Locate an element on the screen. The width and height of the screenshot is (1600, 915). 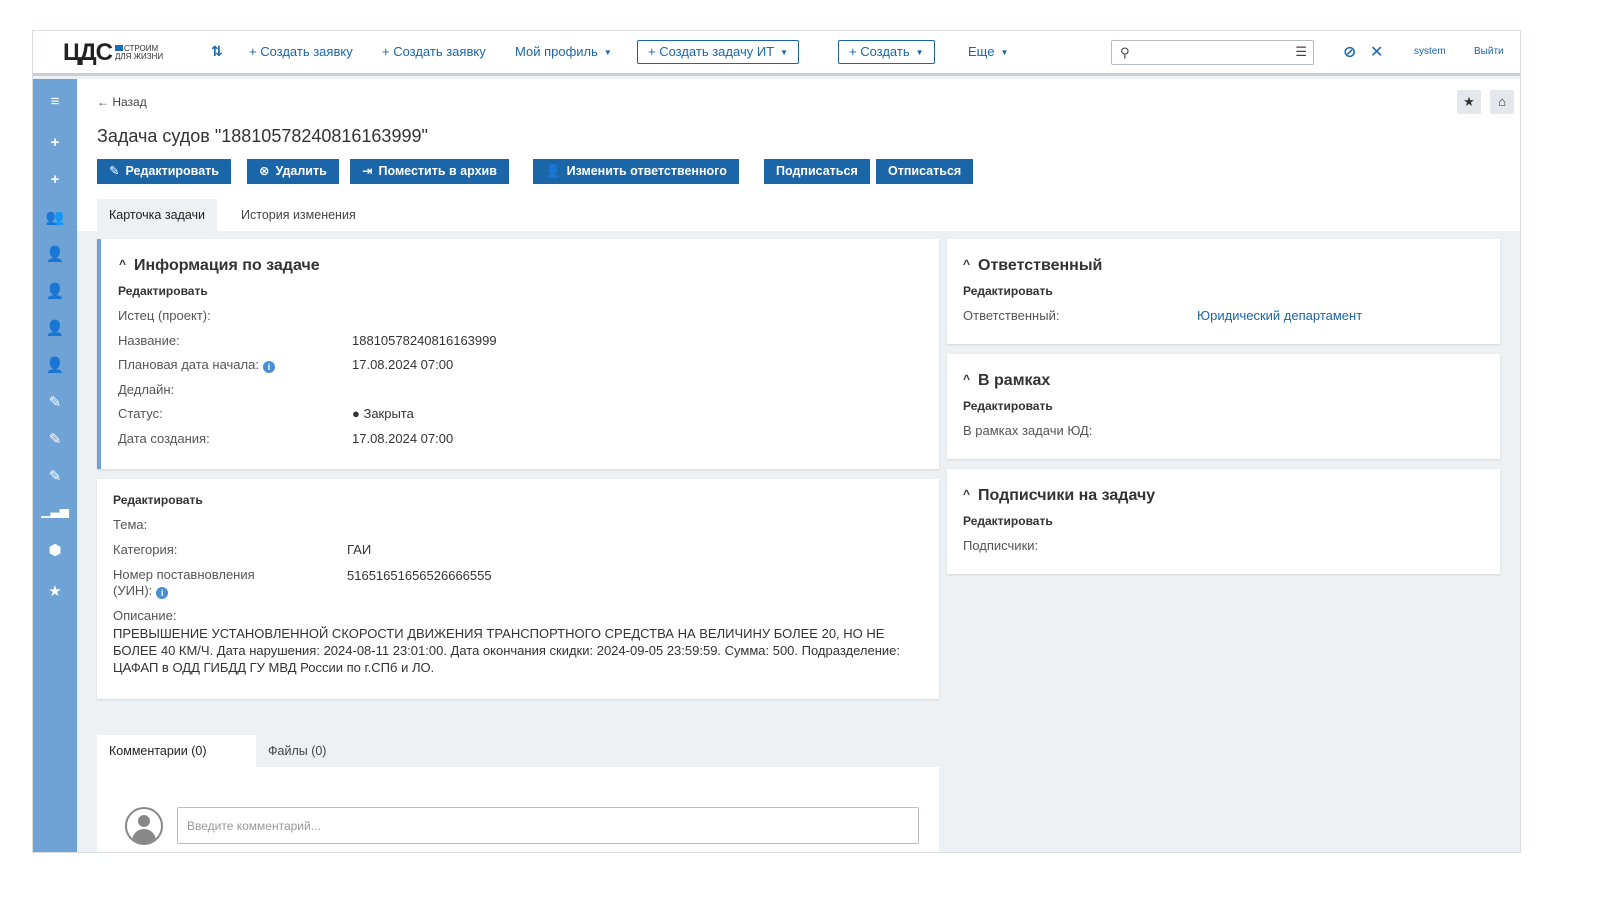
uin-label: Номер поставновления (УИН): i is located at coordinates (184, 583).